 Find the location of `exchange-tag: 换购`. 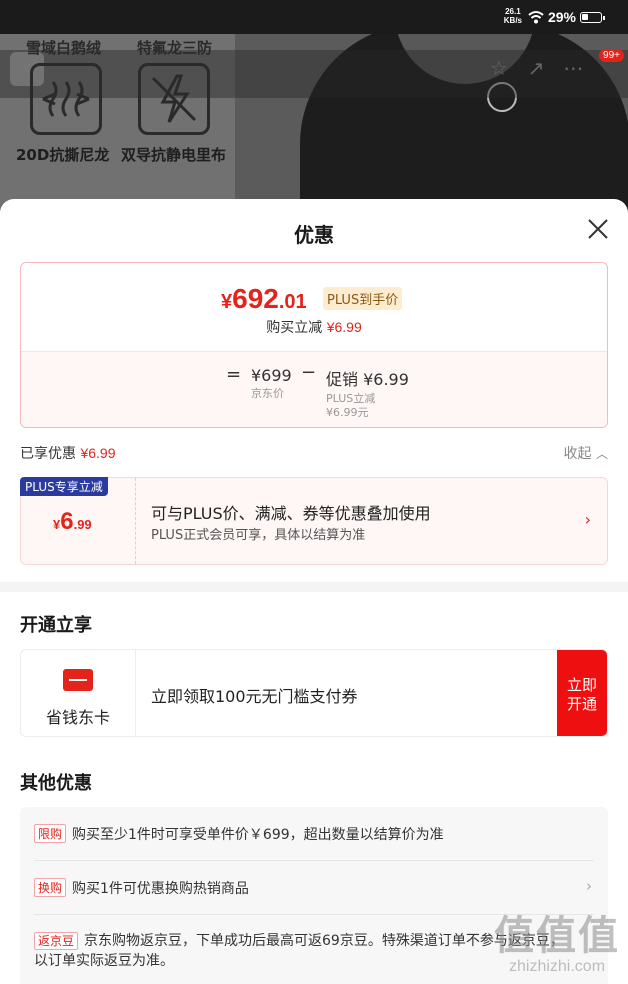

exchange-tag: 换购 is located at coordinates (50, 887).